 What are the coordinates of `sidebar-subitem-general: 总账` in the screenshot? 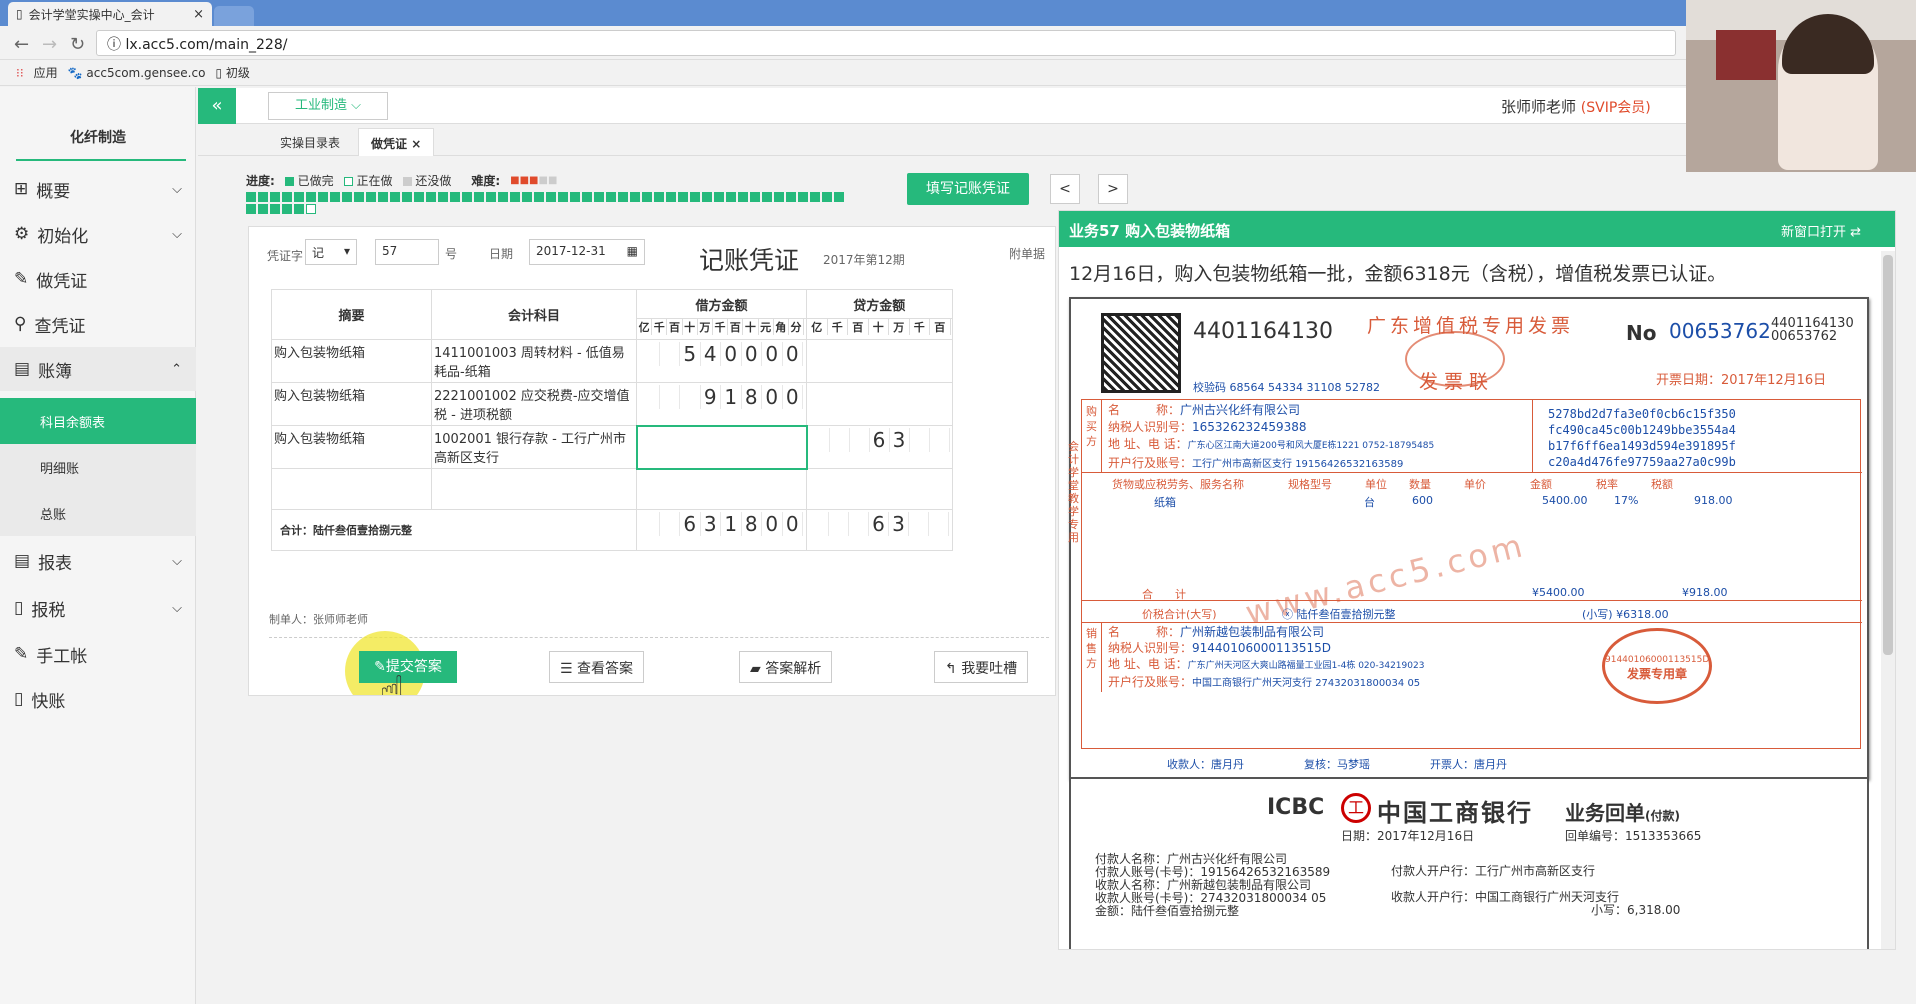 It's located at (98, 513).